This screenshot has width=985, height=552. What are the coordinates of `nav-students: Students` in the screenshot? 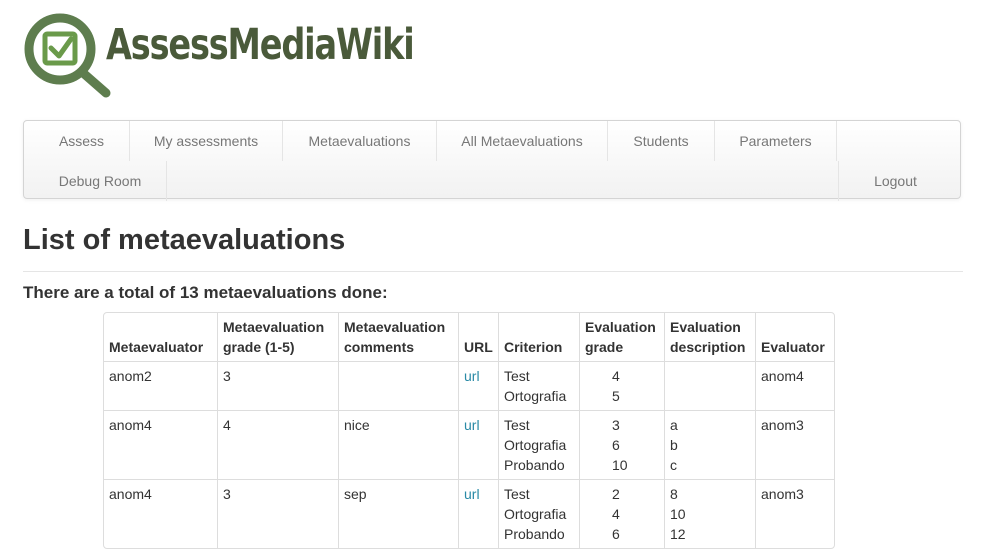 It's located at (661, 141).